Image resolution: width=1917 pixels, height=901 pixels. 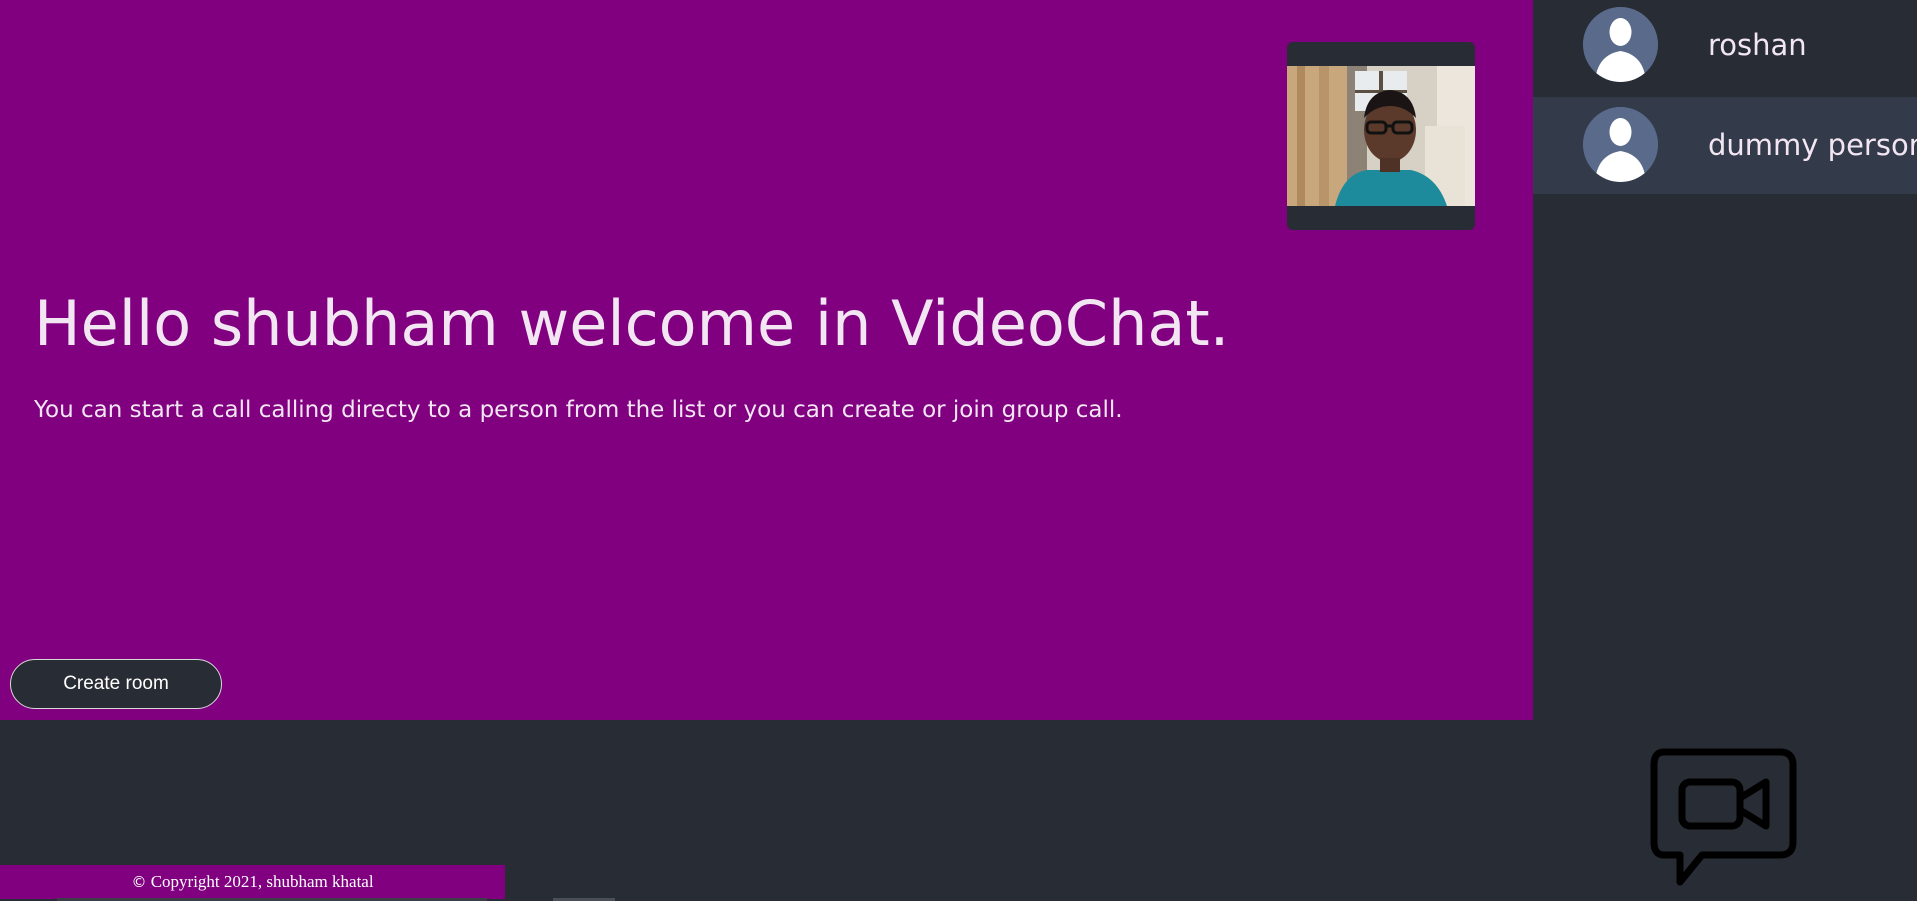 What do you see at coordinates (632, 323) in the screenshot?
I see `welcome-title: Hello shubham welcome in VideoChat.` at bounding box center [632, 323].